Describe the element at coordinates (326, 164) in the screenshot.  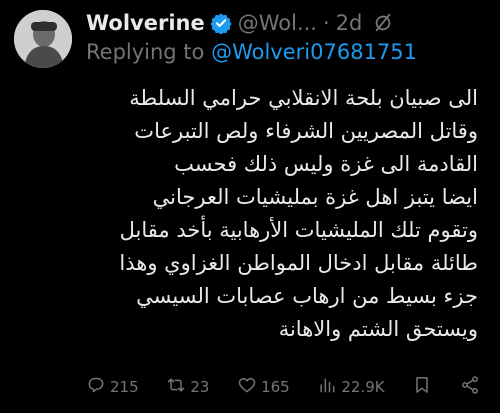
I see `tweet-text-line: القادمة الى غزة وليس ذلك فحسب` at that location.